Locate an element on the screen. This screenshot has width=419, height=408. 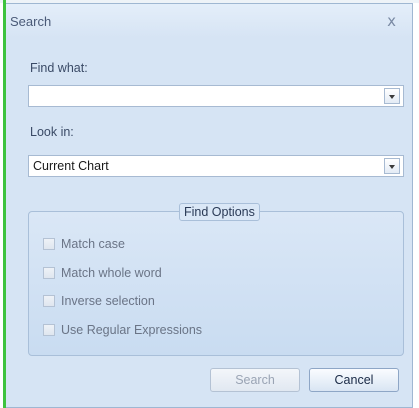
look-in-dropdown-button is located at coordinates (392, 166).